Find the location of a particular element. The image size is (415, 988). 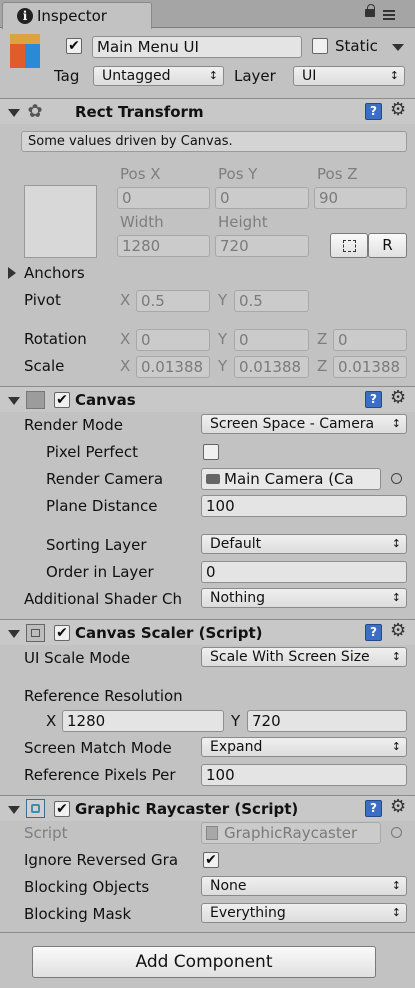

script-file-icon is located at coordinates (212, 833).